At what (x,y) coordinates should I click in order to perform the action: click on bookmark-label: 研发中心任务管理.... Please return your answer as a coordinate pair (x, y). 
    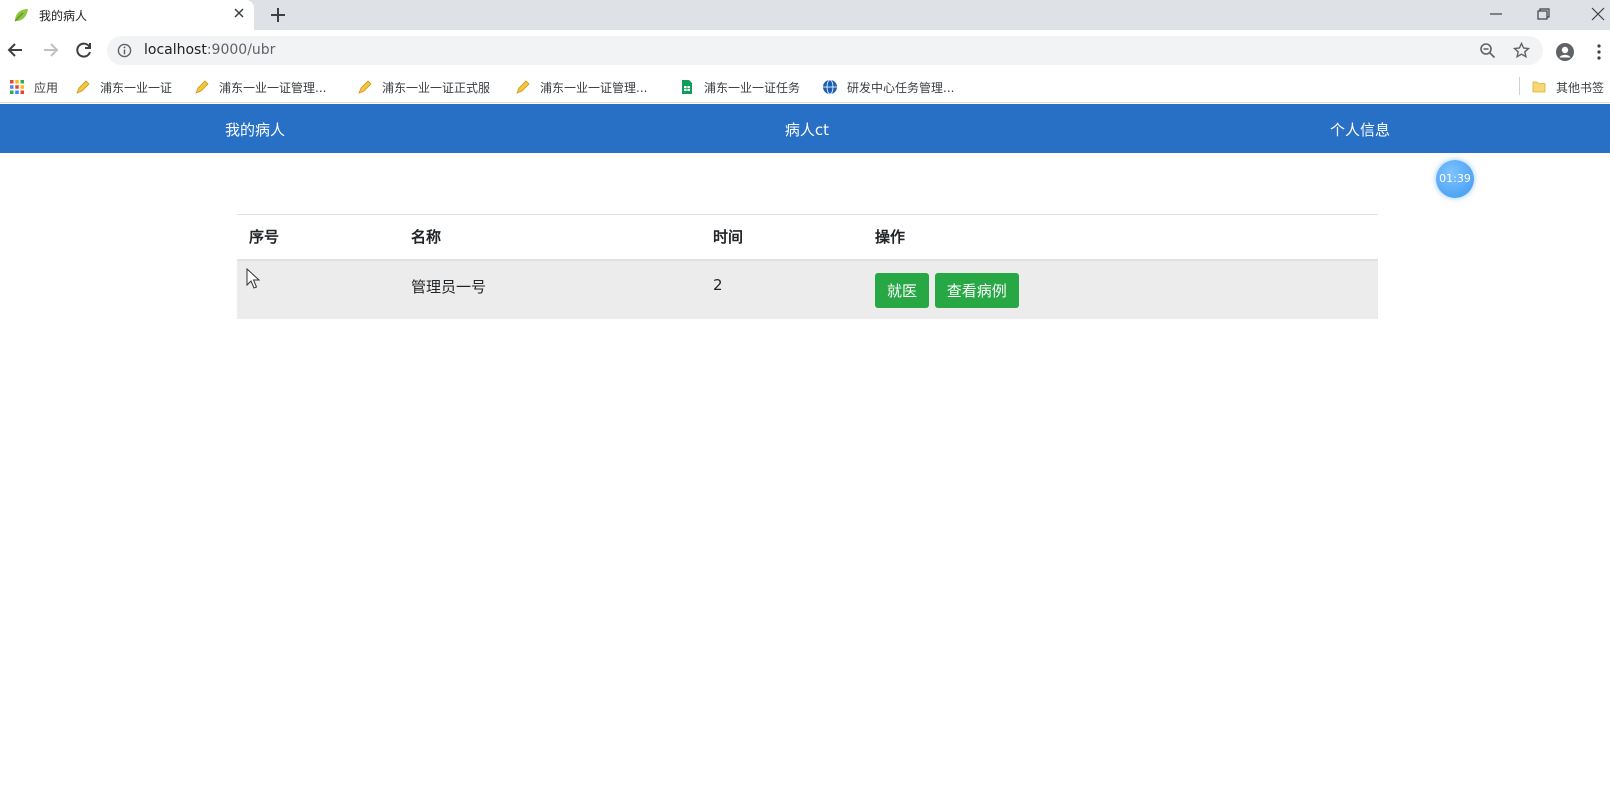
    Looking at the image, I should click on (901, 87).